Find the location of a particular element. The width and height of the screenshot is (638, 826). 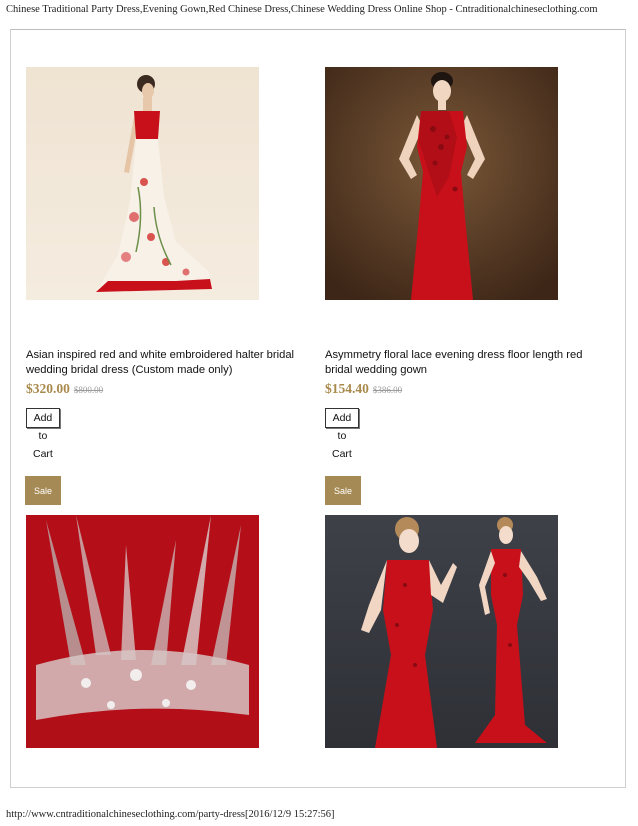

red-beaded-bodice-photo is located at coordinates (142, 631).